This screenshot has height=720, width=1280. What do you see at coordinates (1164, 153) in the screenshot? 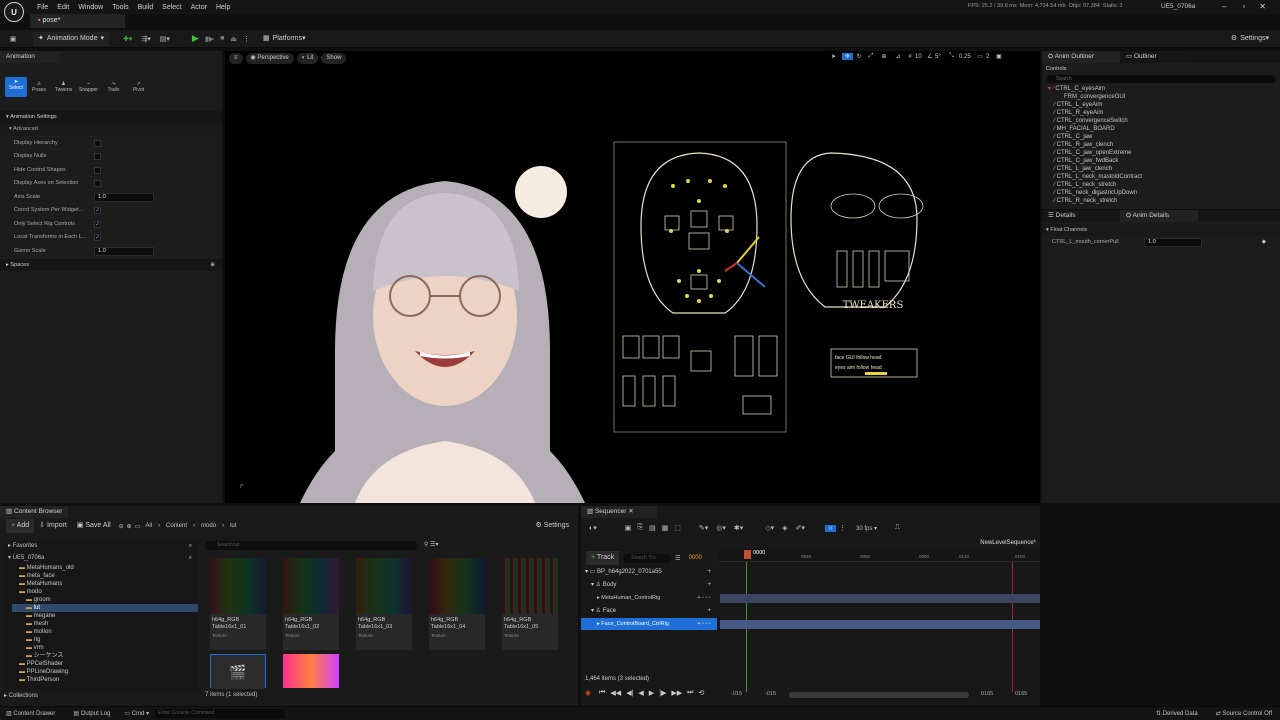
I see `outliner-item: ∕ CTRL_C_jaw_openExtreme` at bounding box center [1164, 153].